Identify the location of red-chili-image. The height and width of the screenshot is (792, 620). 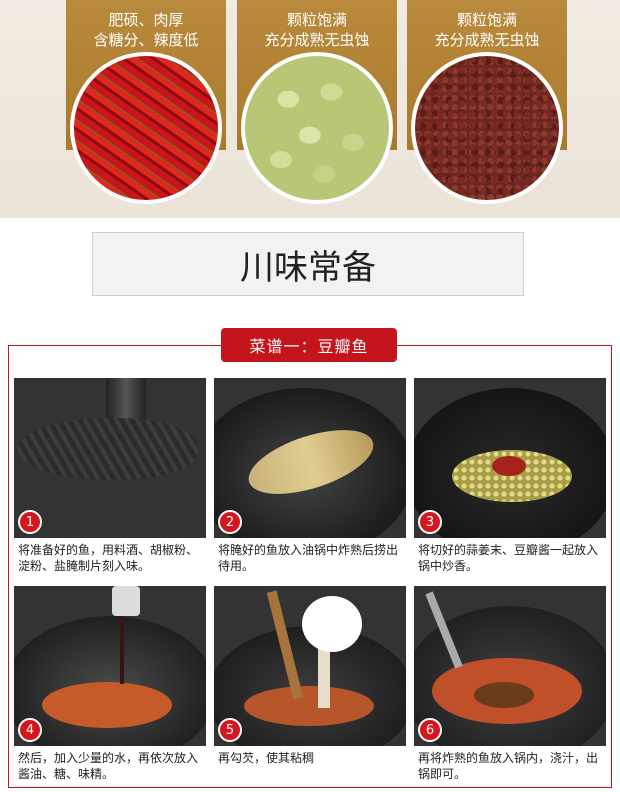
(146, 128).